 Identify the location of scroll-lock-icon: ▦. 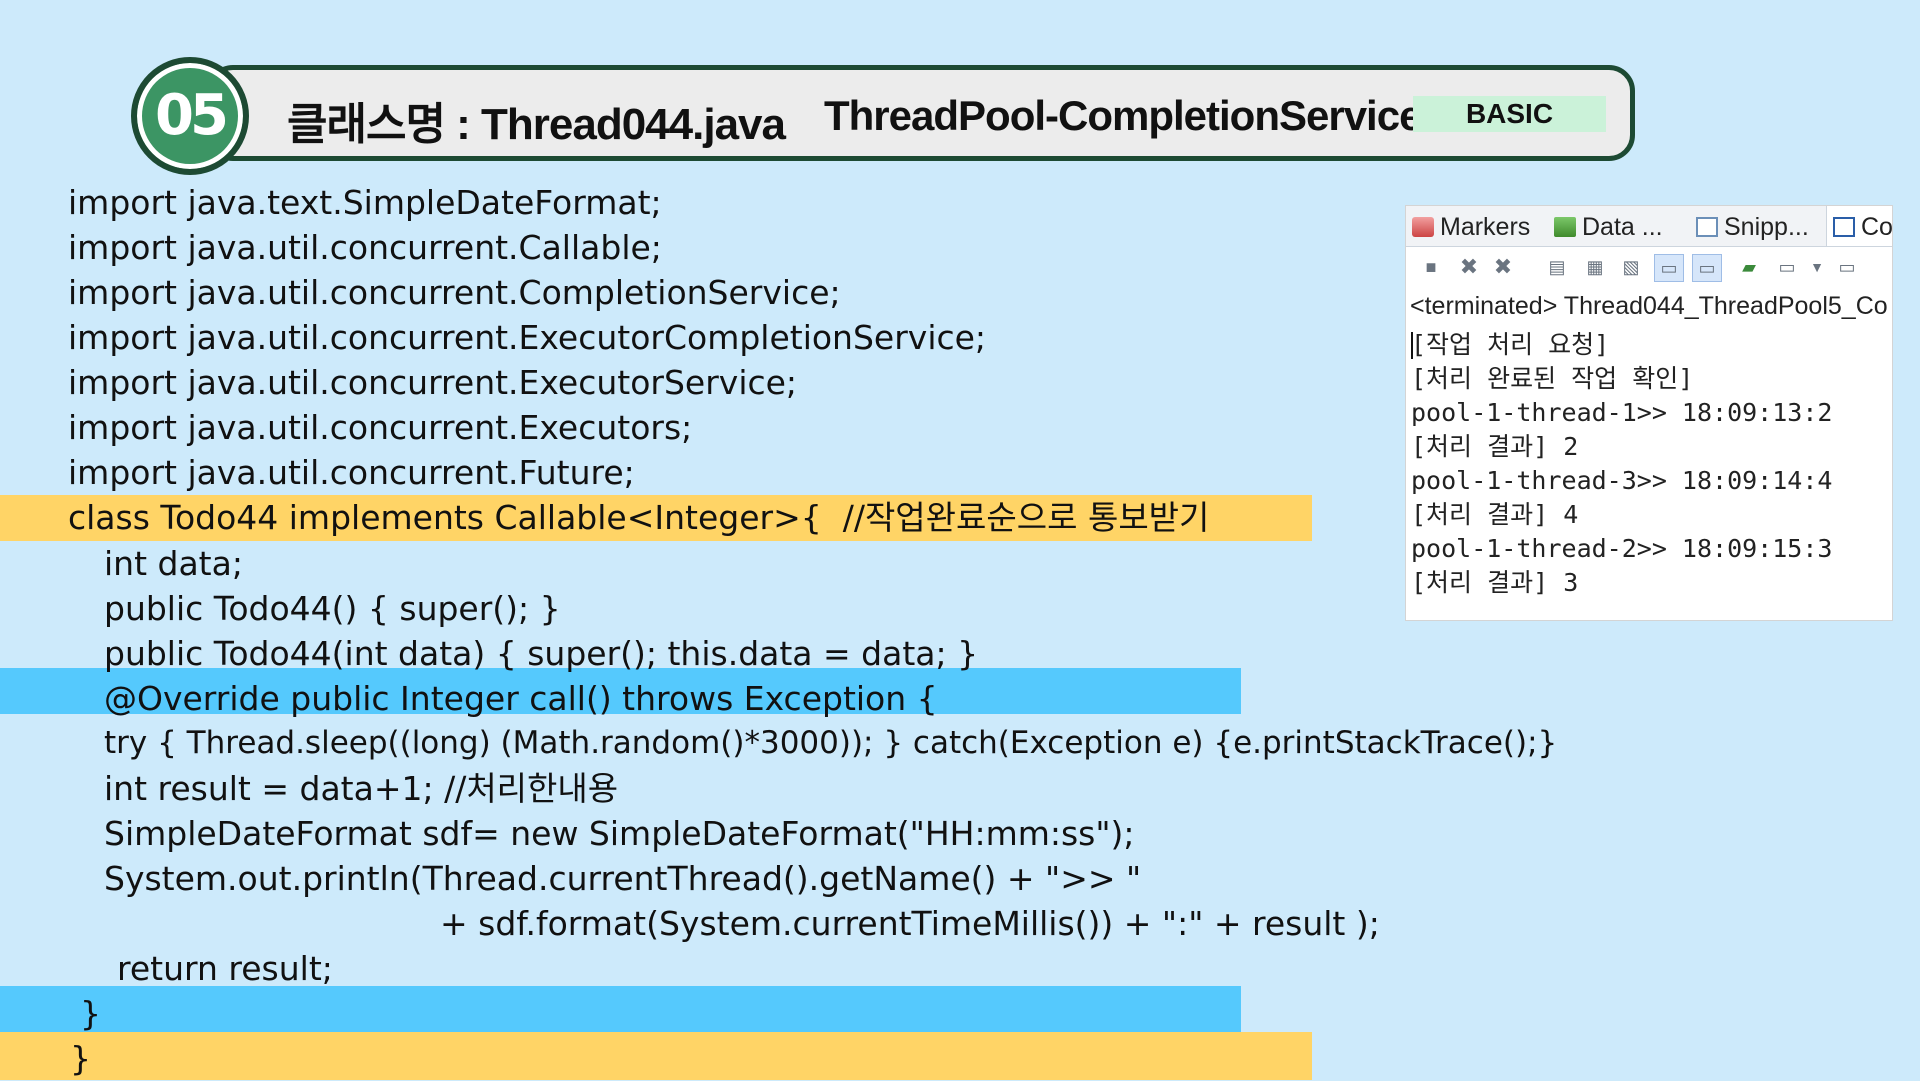
(1595, 267).